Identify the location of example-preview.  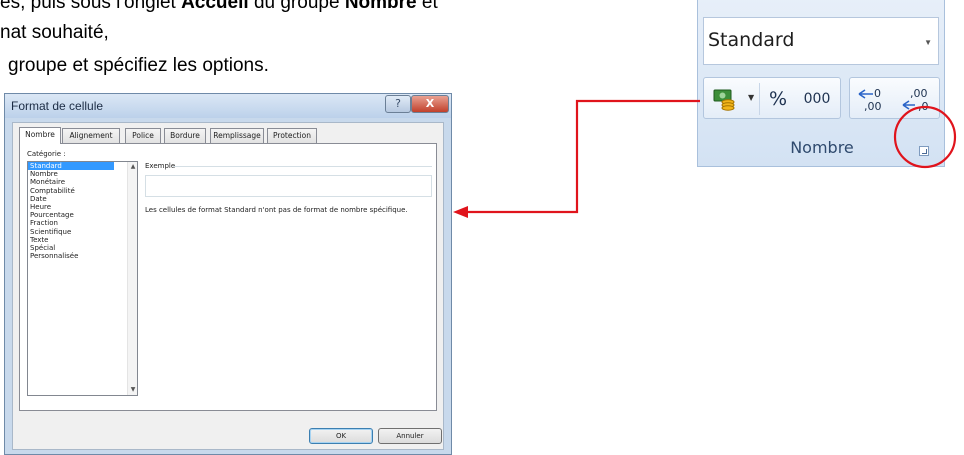
(288, 186).